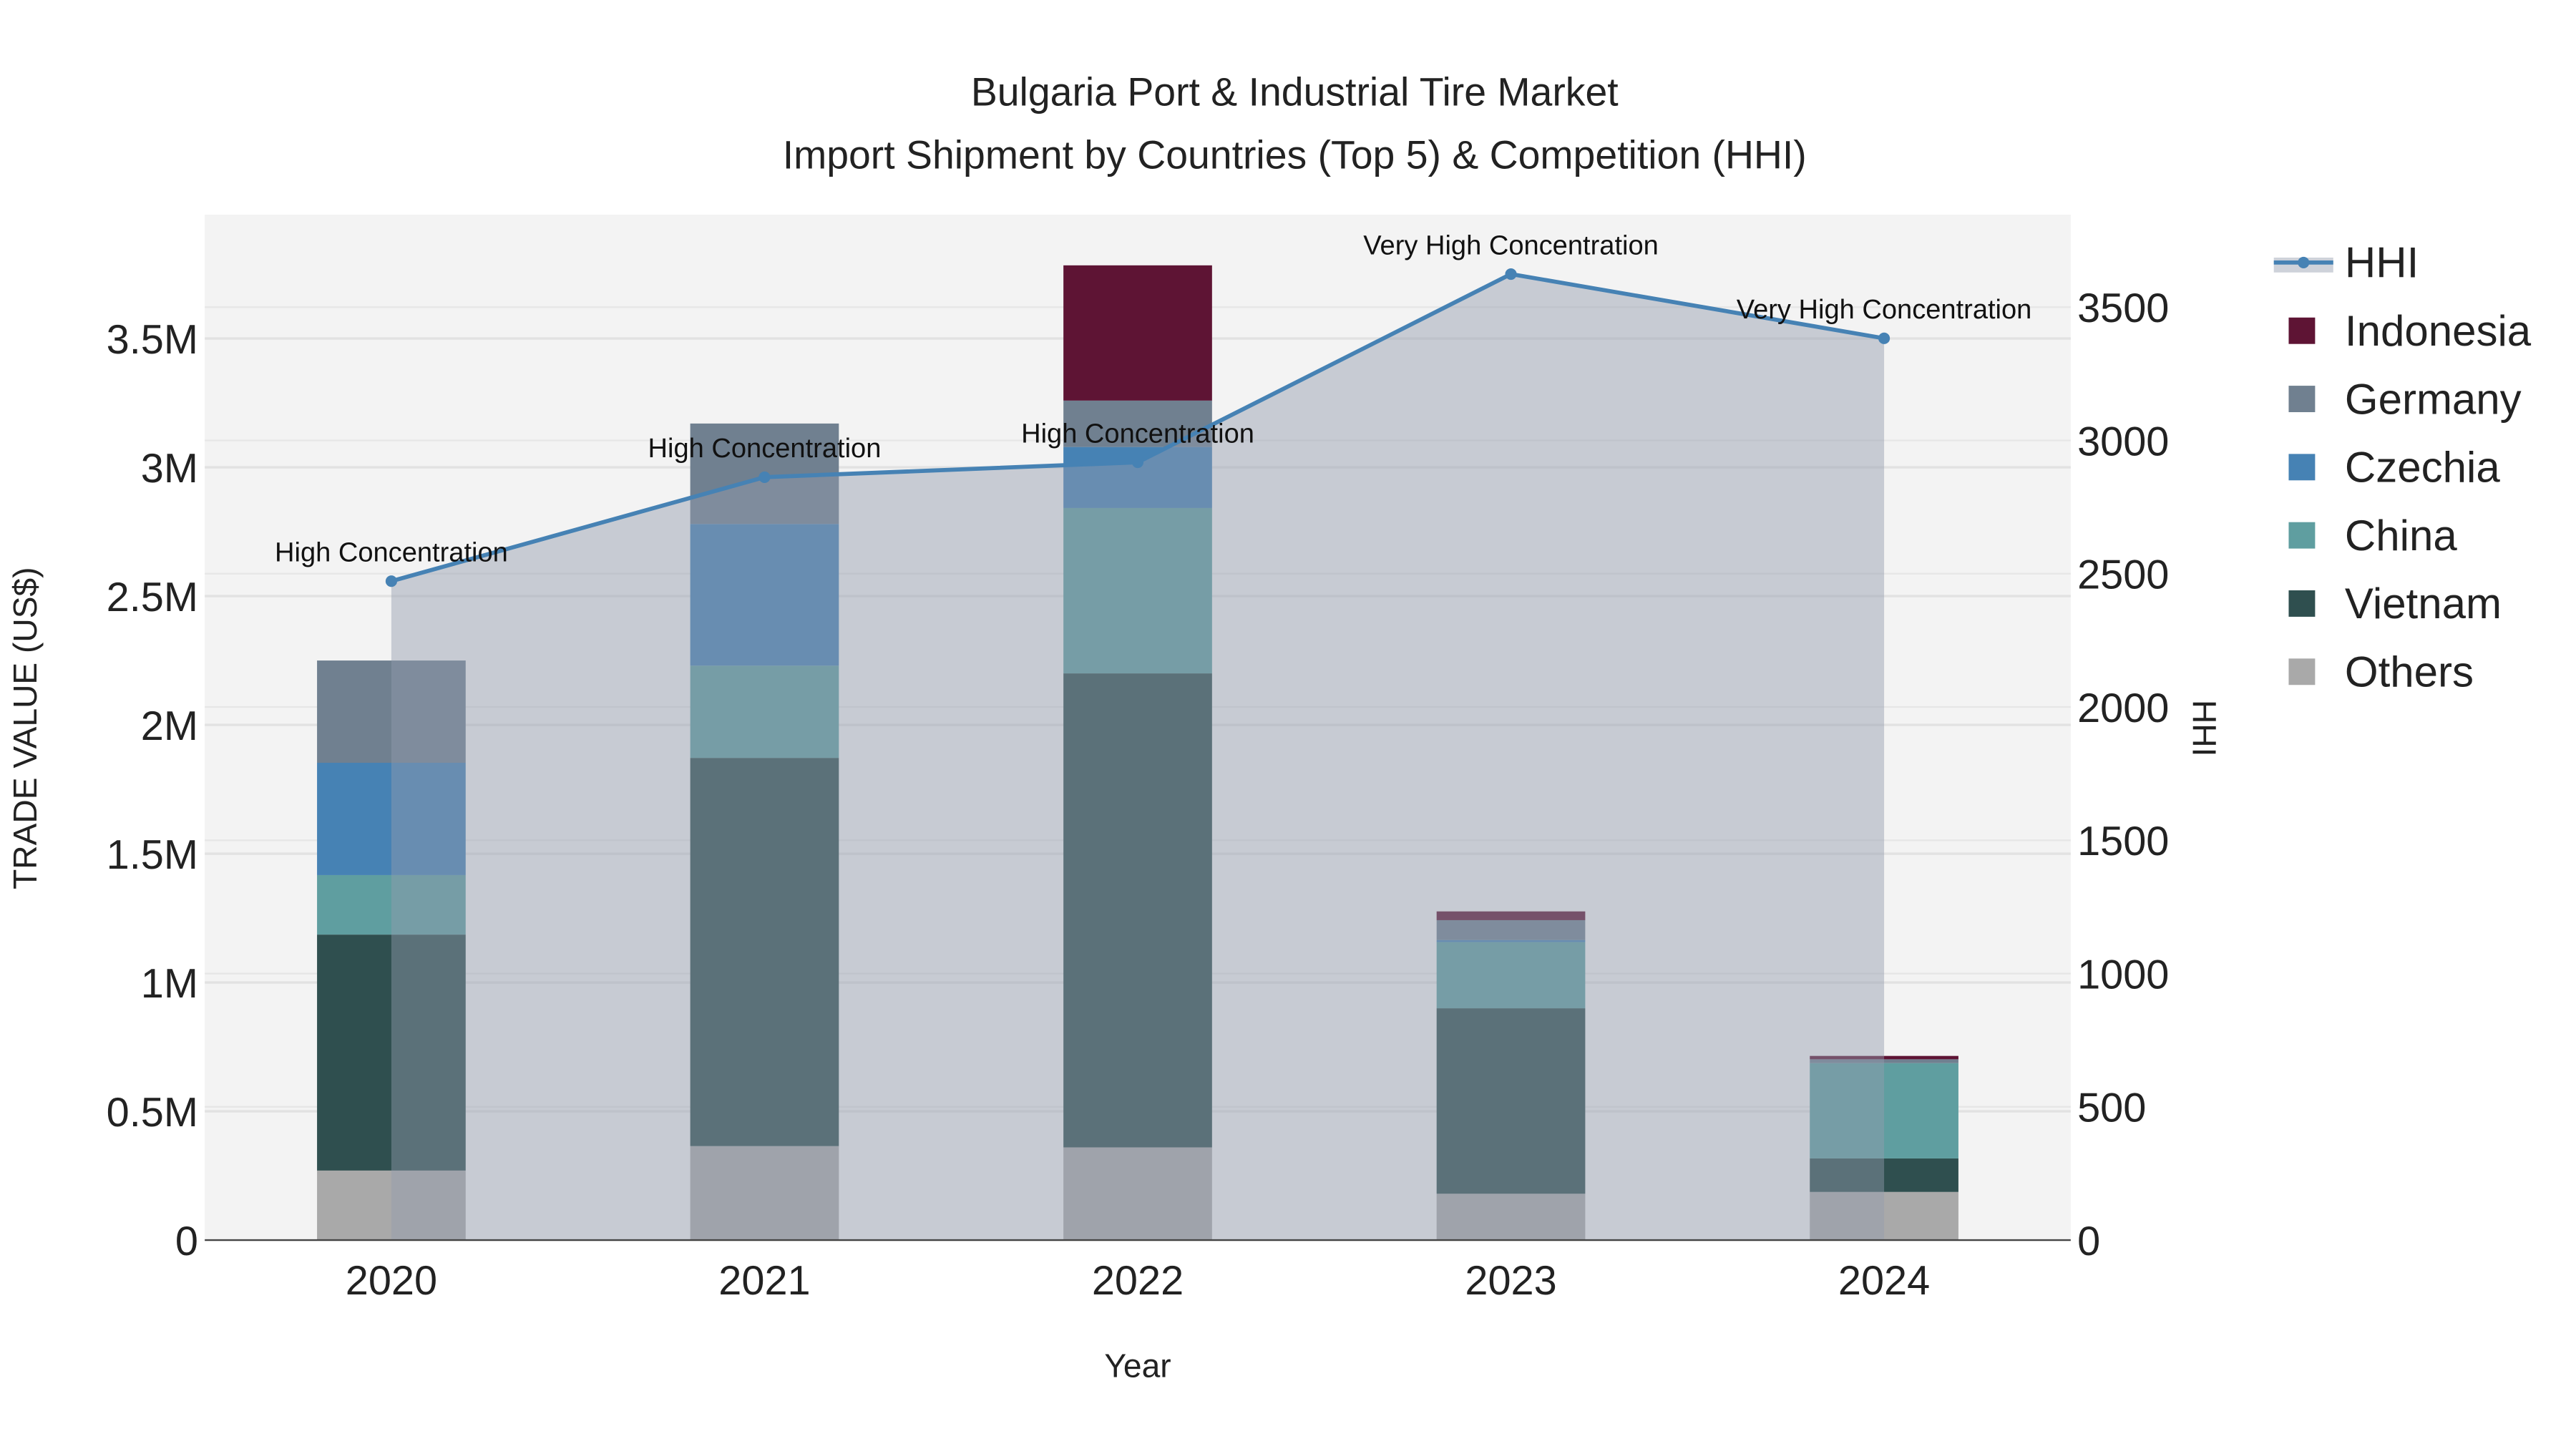  I want to click on hhi-point-2024, so click(1884, 338).